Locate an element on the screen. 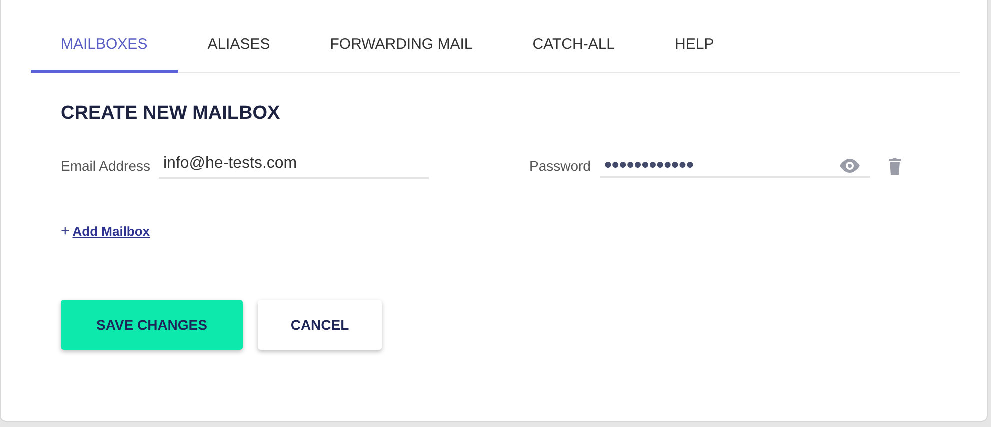 The height and width of the screenshot is (427, 991). email-field: info@he-tests.com is located at coordinates (294, 166).